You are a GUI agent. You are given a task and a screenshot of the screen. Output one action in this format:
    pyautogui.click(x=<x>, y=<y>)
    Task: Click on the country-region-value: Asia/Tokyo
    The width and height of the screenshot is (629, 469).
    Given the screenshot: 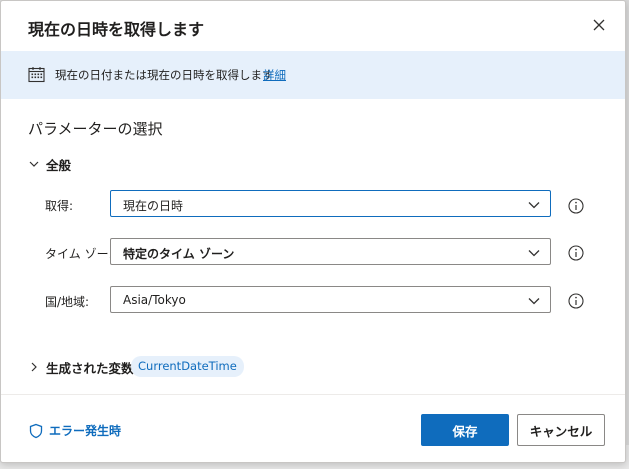 What is the action you would take?
    pyautogui.click(x=154, y=300)
    